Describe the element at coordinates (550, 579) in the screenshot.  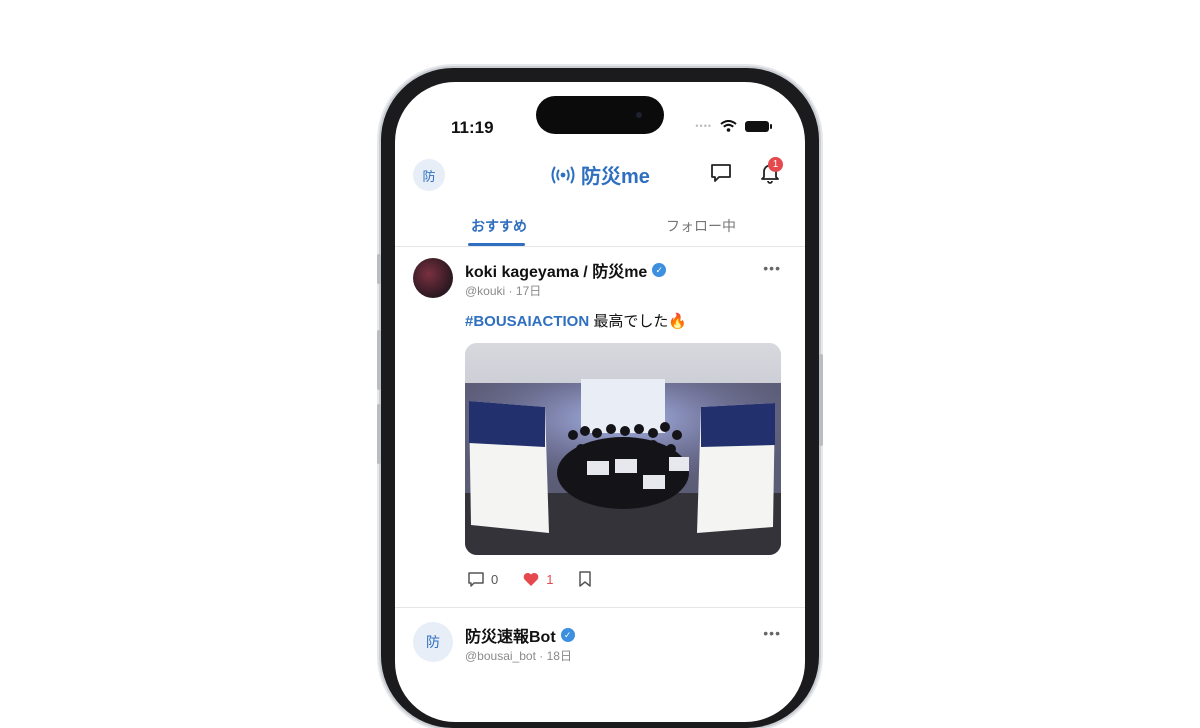
I see `like-count: 1` at that location.